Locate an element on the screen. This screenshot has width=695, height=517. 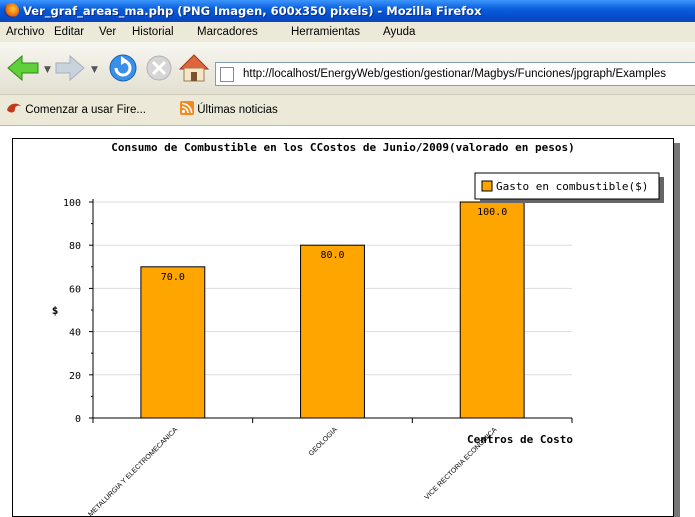
firefox-icon is located at coordinates (11, 10).